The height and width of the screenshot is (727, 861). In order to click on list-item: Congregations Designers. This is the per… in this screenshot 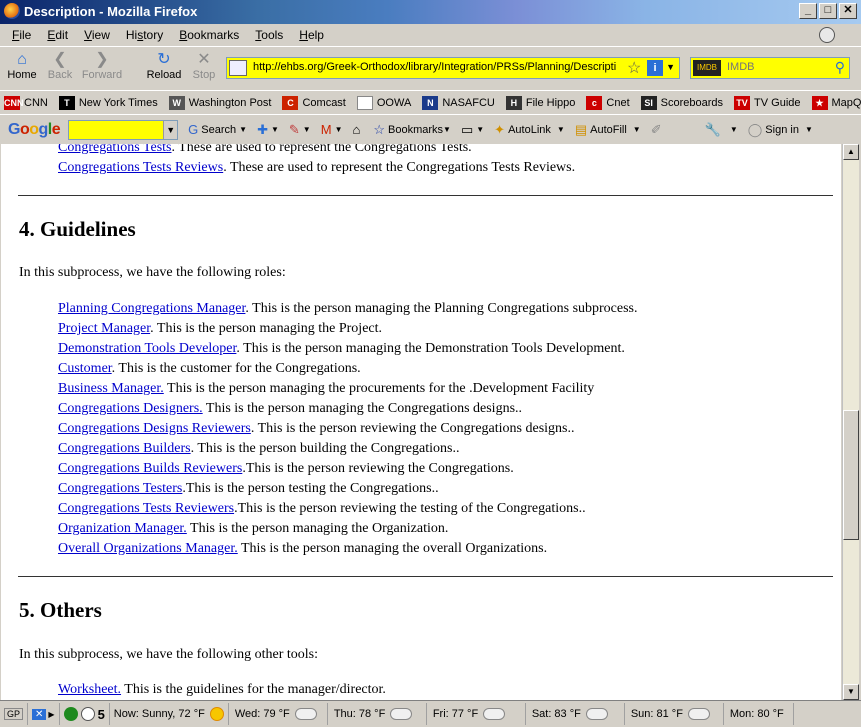, I will do `click(290, 409)`.